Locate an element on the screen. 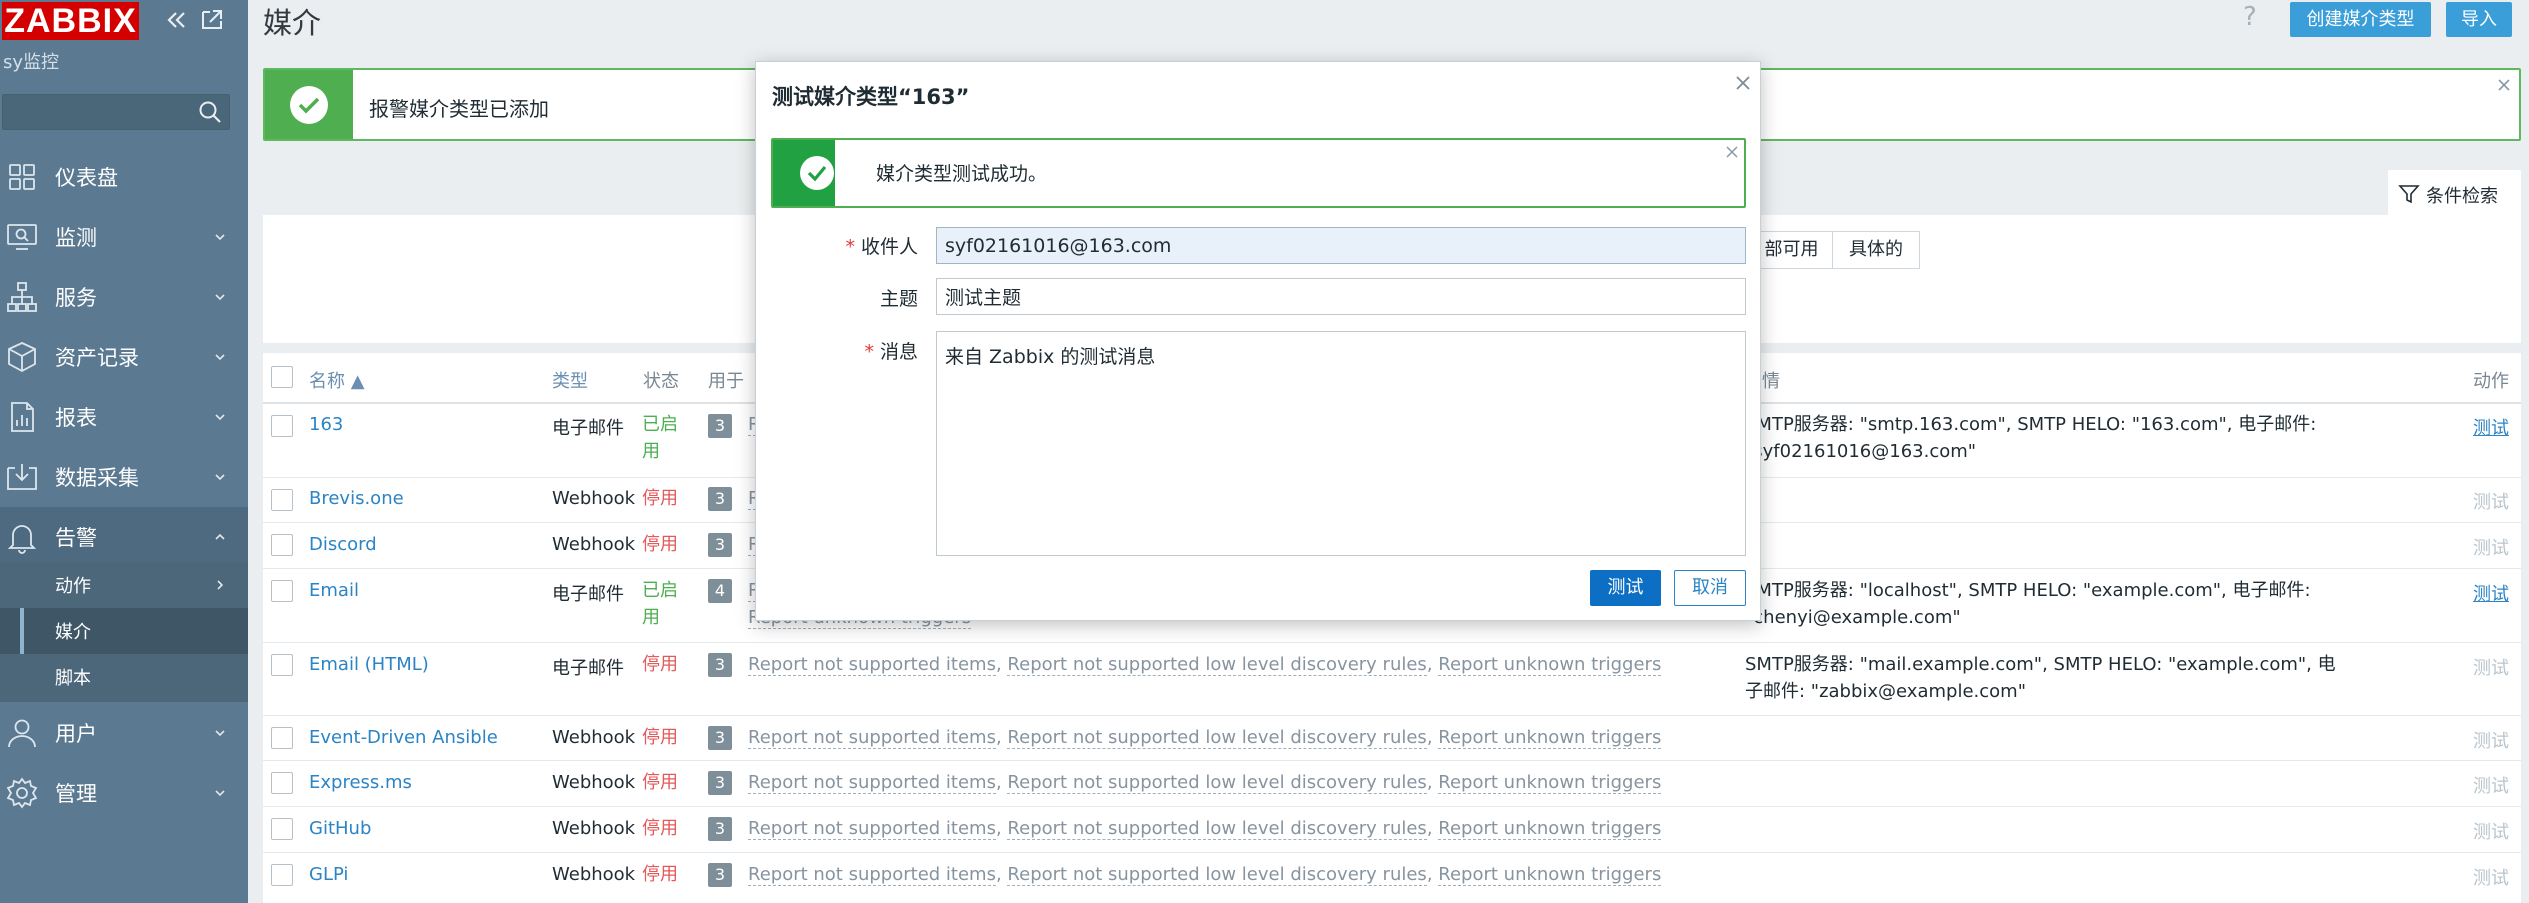  sidebar-item-monitoring: 监测 is located at coordinates (124, 237).